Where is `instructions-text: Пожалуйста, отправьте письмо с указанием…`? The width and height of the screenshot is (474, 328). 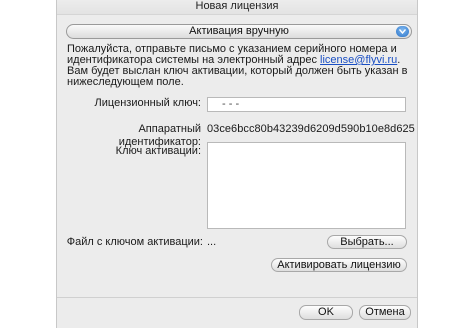 instructions-text: Пожалуйста, отправьте письмо с указанием… is located at coordinates (240, 66).